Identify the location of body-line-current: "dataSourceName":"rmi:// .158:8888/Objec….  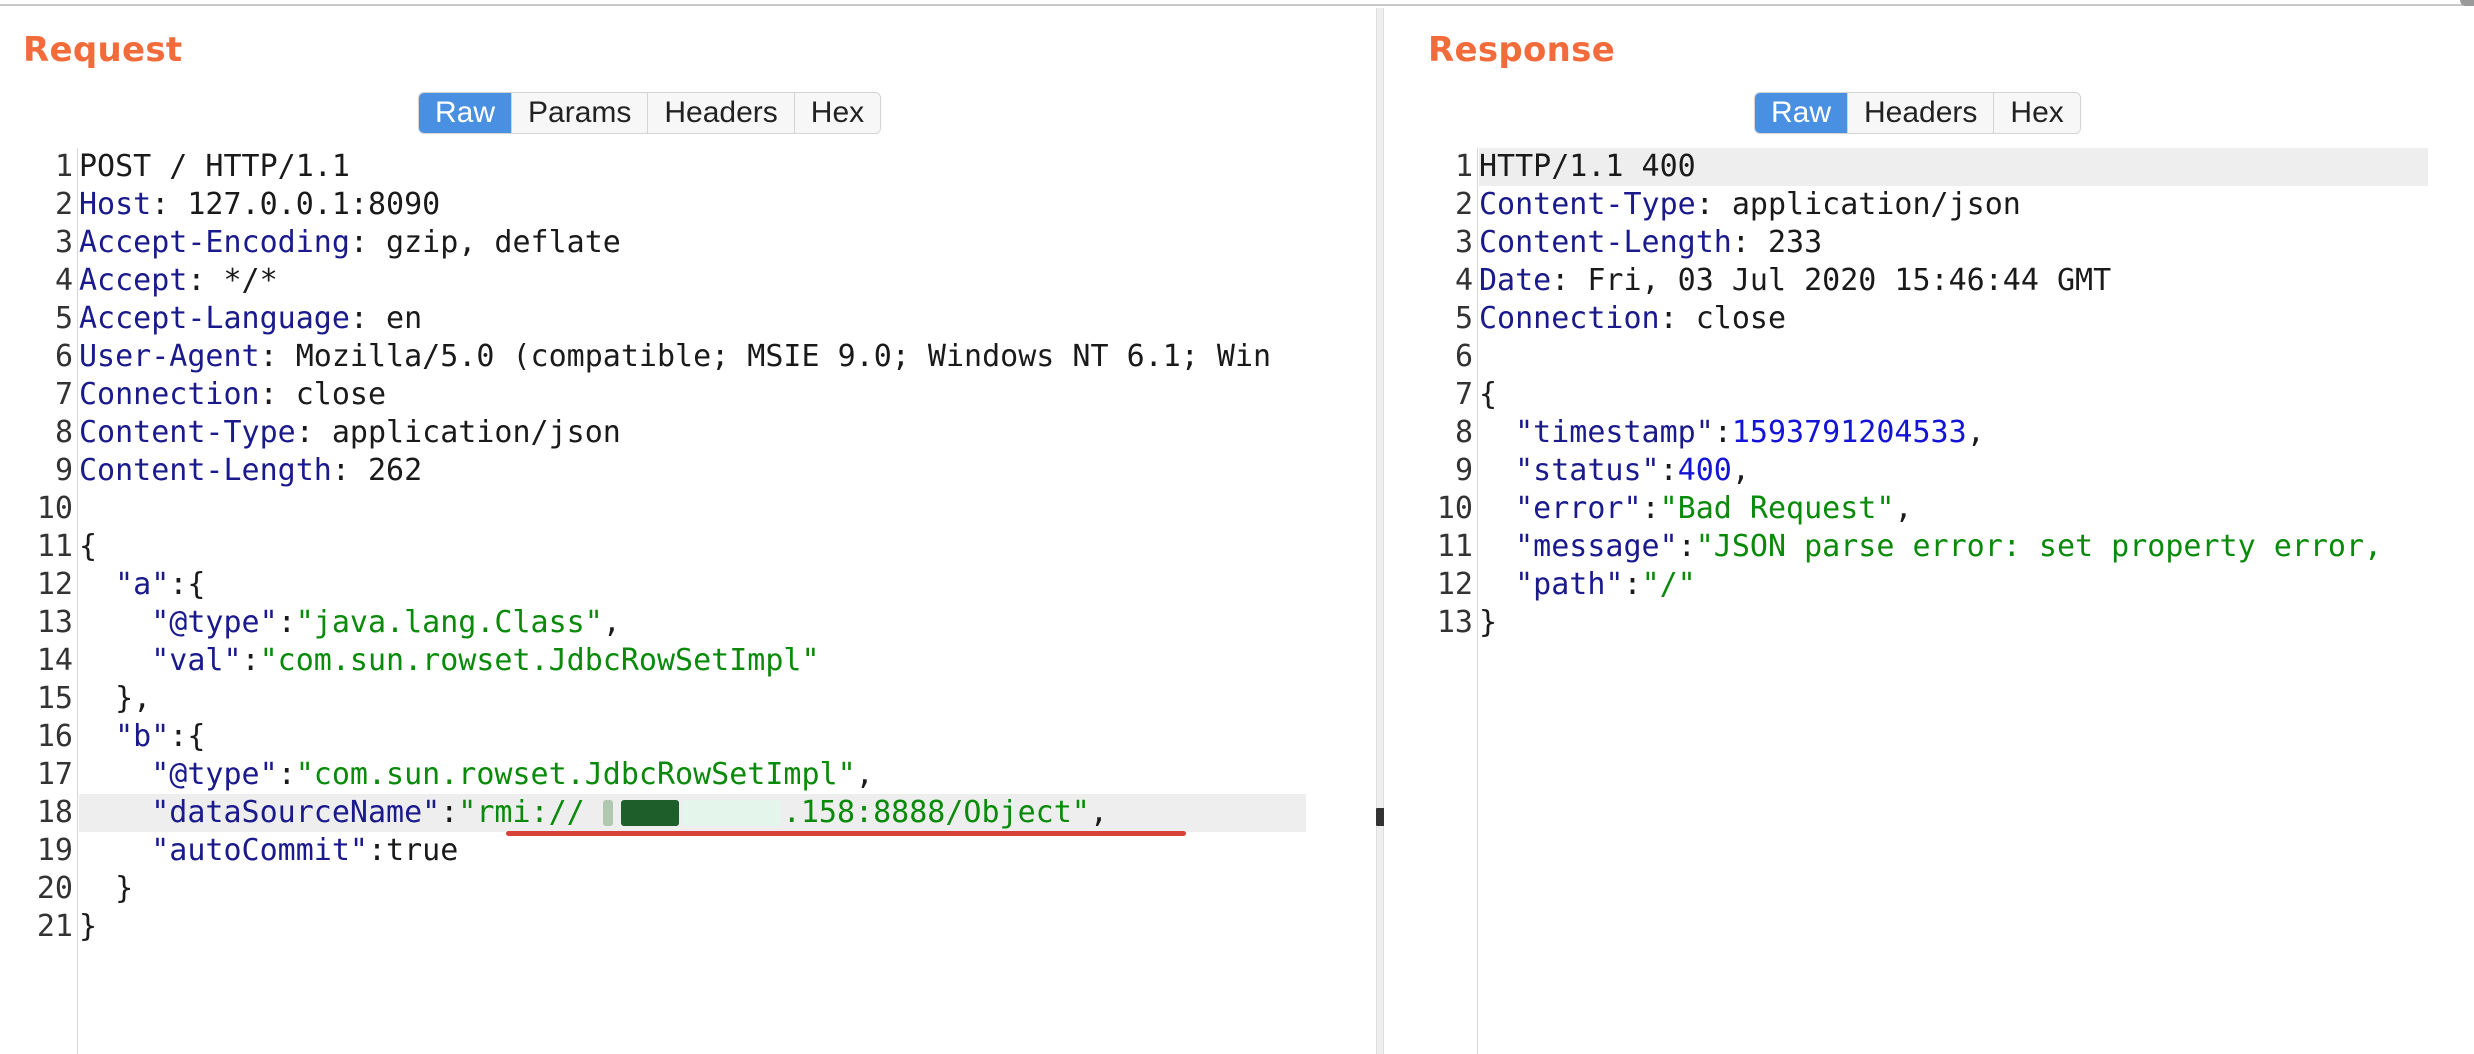
(692, 813).